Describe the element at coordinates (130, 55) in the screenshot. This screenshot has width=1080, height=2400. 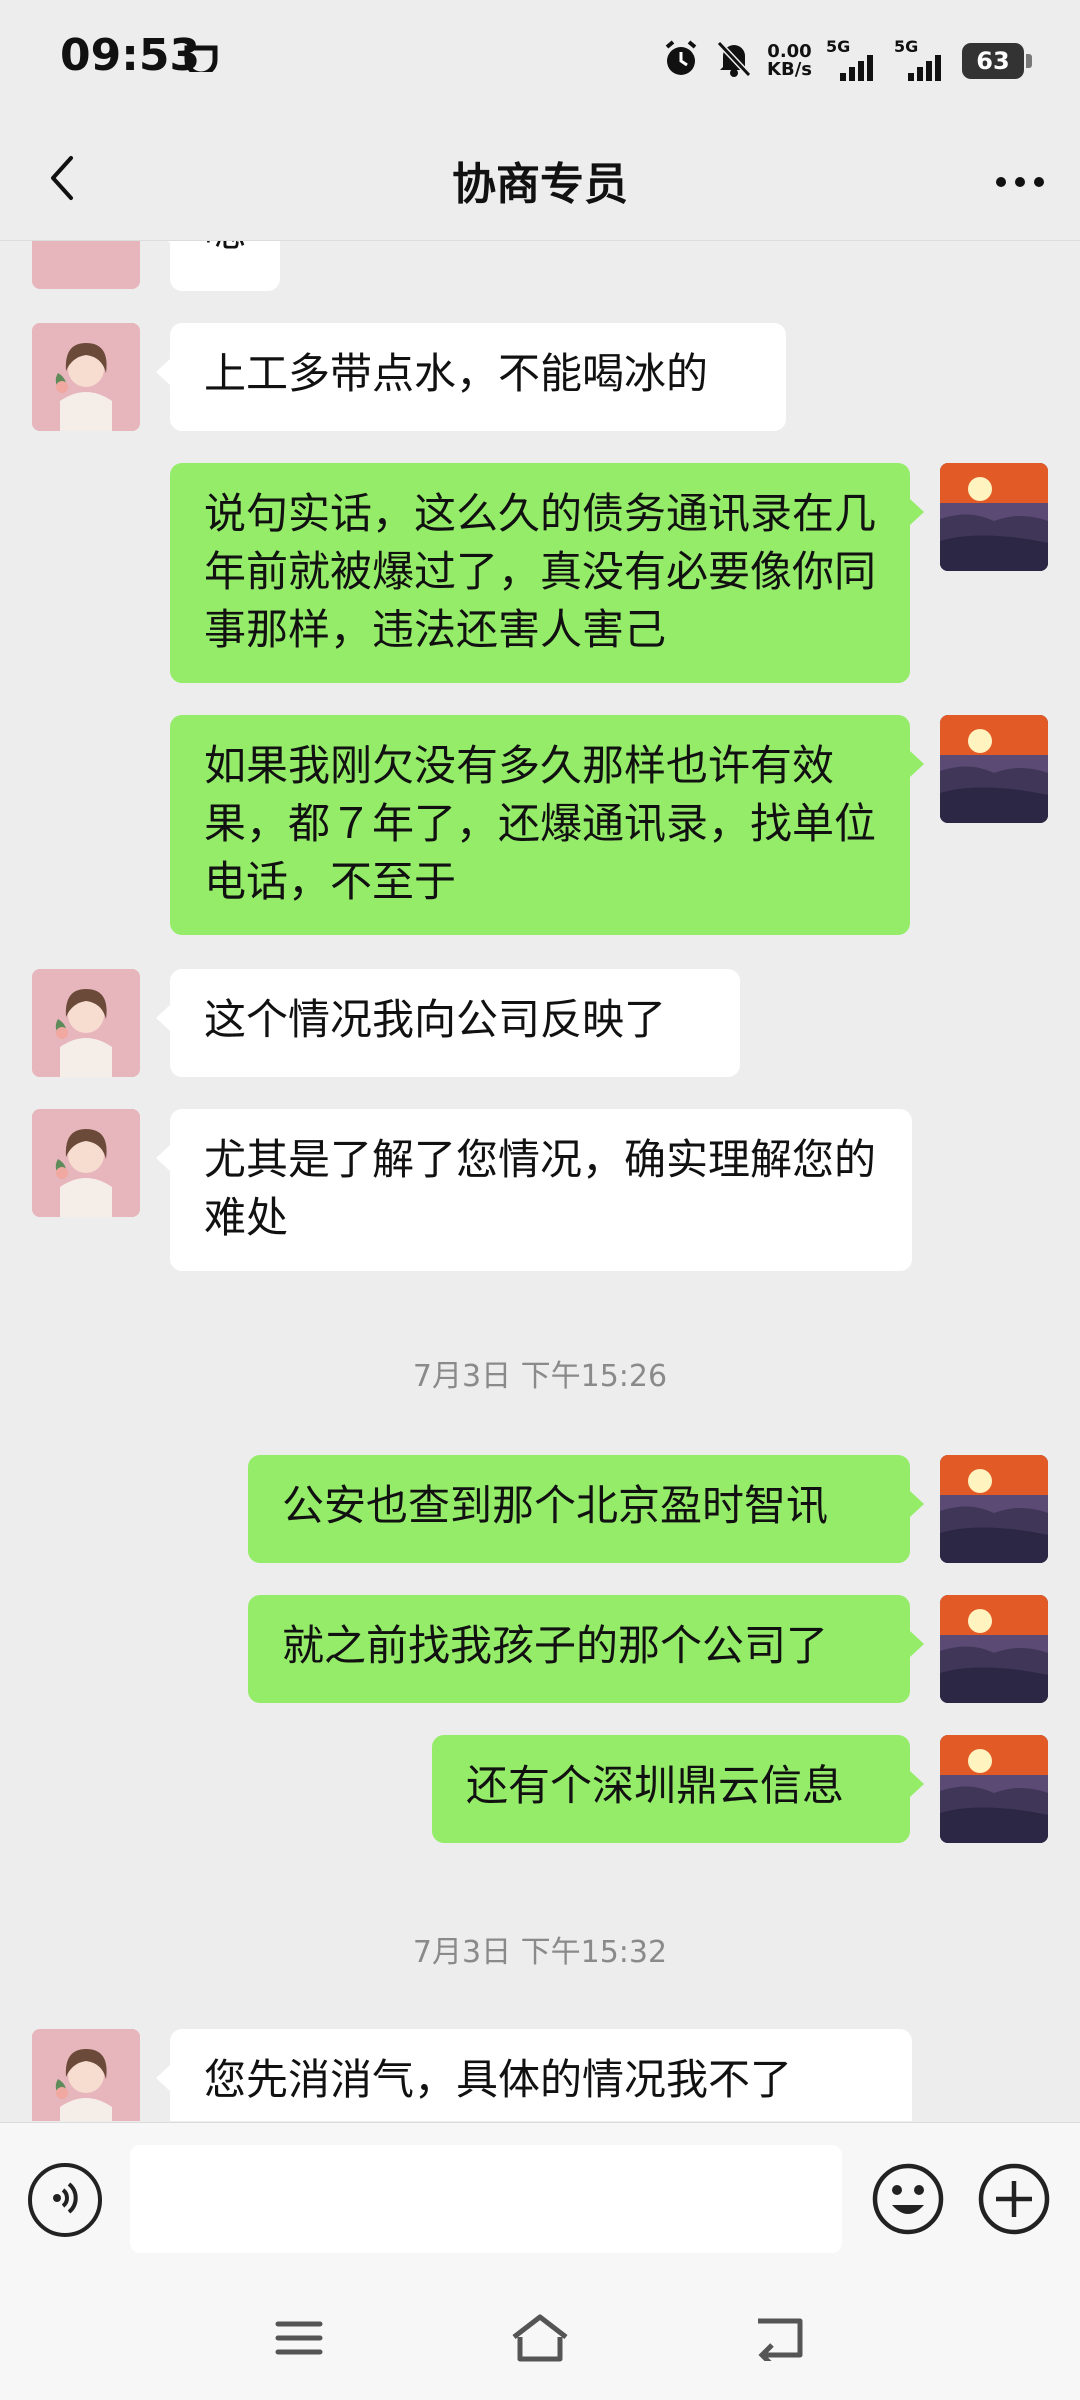
I see `status-time: 09:53` at that location.